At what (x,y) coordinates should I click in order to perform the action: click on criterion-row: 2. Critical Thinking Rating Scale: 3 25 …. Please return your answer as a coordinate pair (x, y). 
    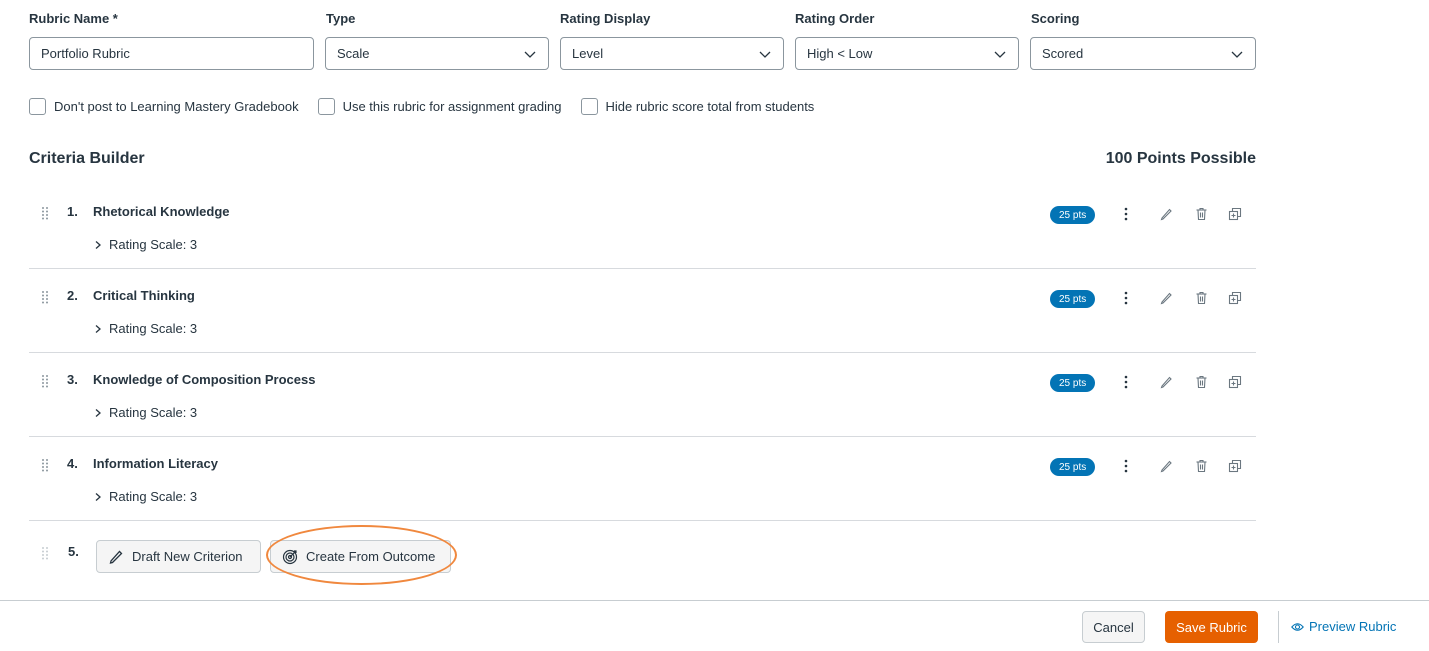
    Looking at the image, I should click on (642, 311).